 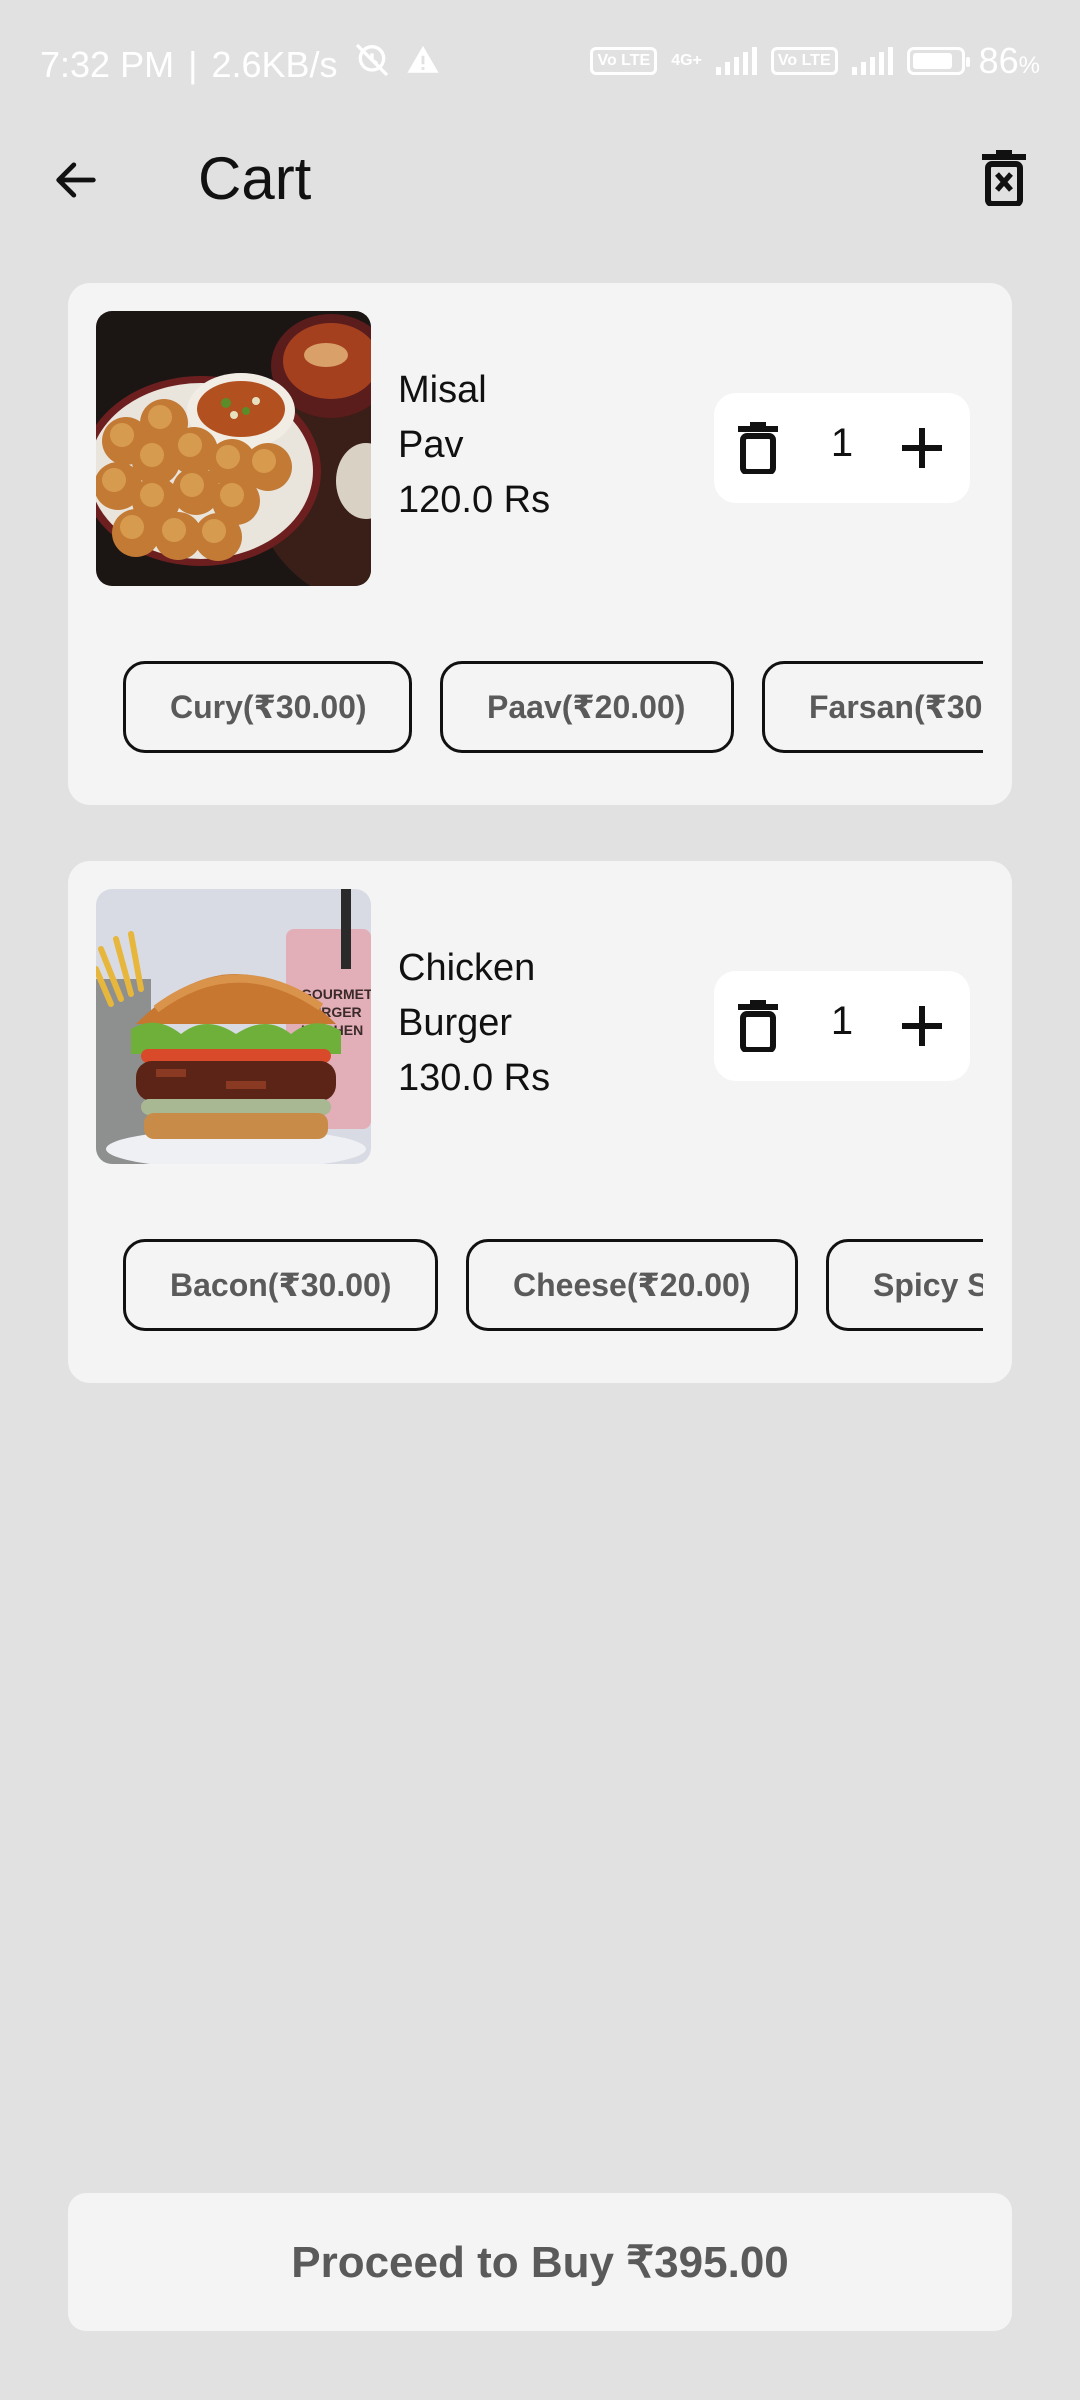 What do you see at coordinates (274, 64) in the screenshot?
I see `status-net-speed: 2.6KB/s` at bounding box center [274, 64].